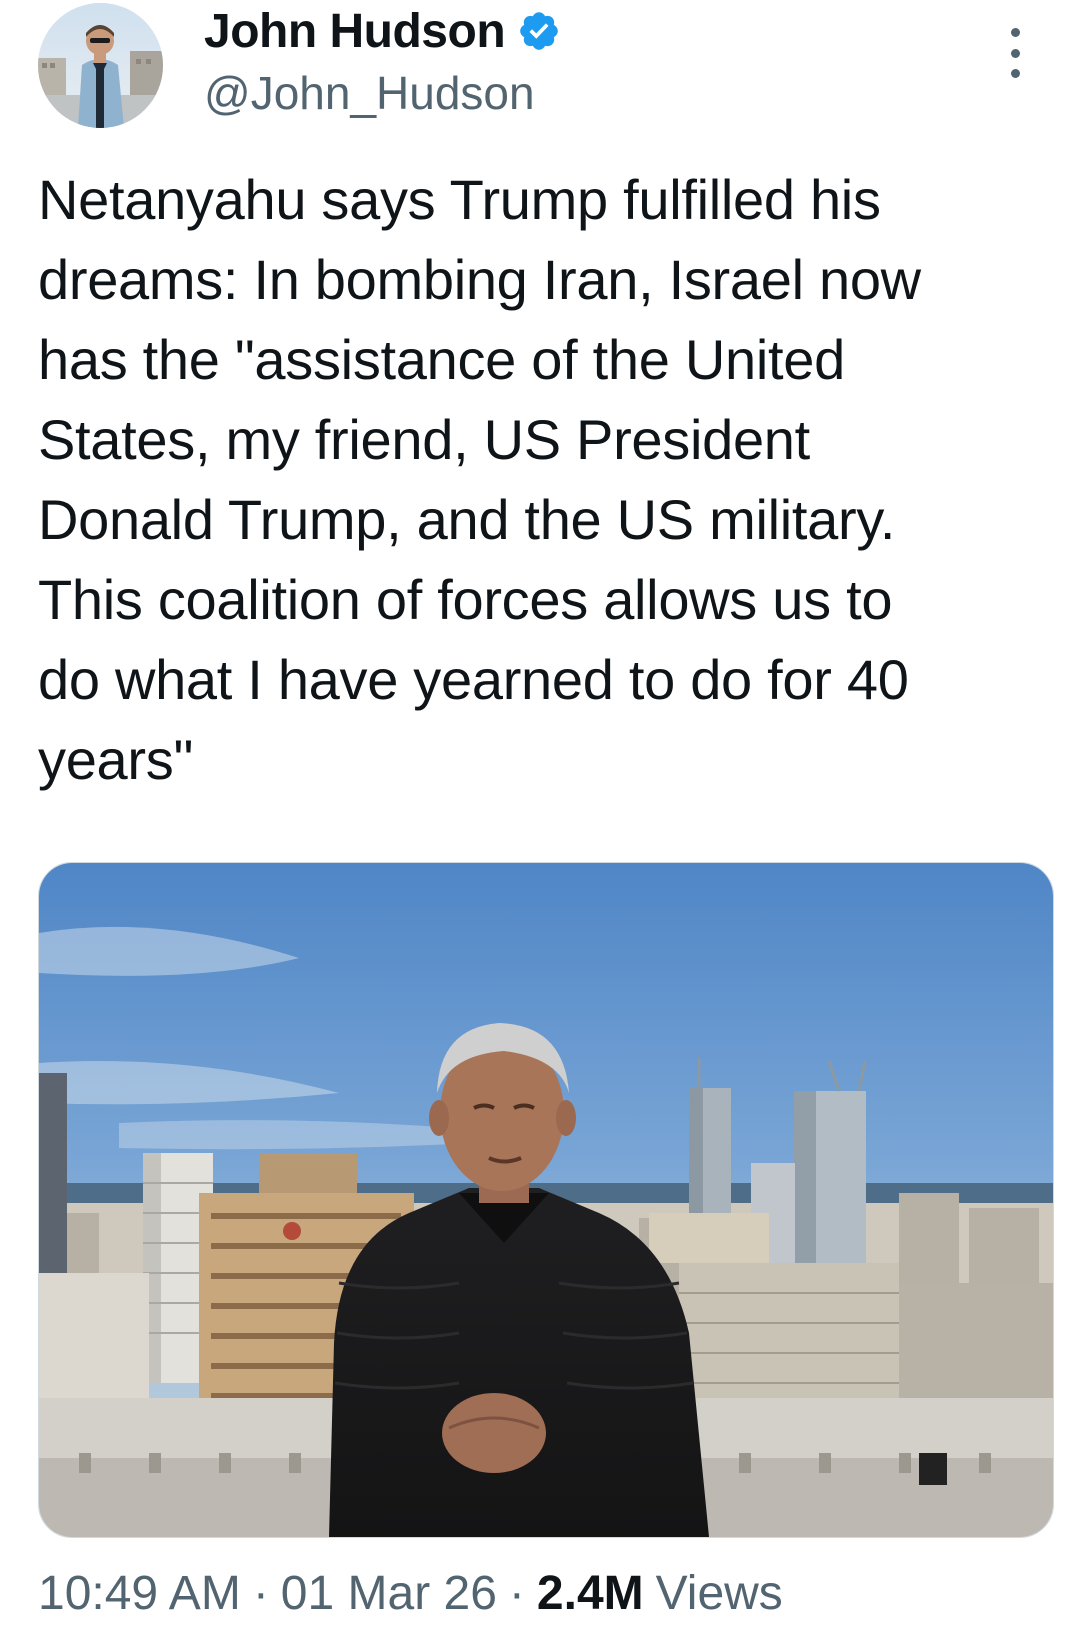 This screenshot has width=1080, height=1637. I want to click on tweet-date: 01 Mar 26, so click(389, 1593).